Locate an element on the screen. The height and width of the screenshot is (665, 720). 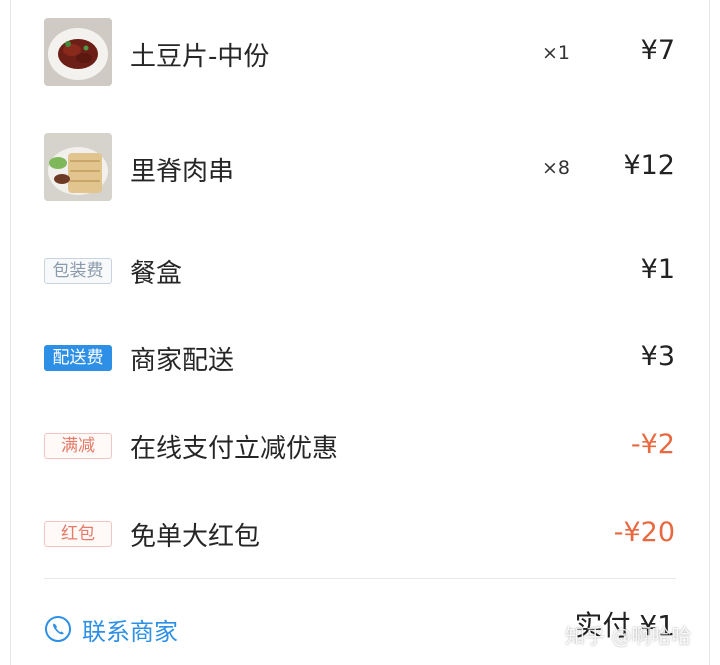
fee-name: 商家配送 is located at coordinates (182, 361).